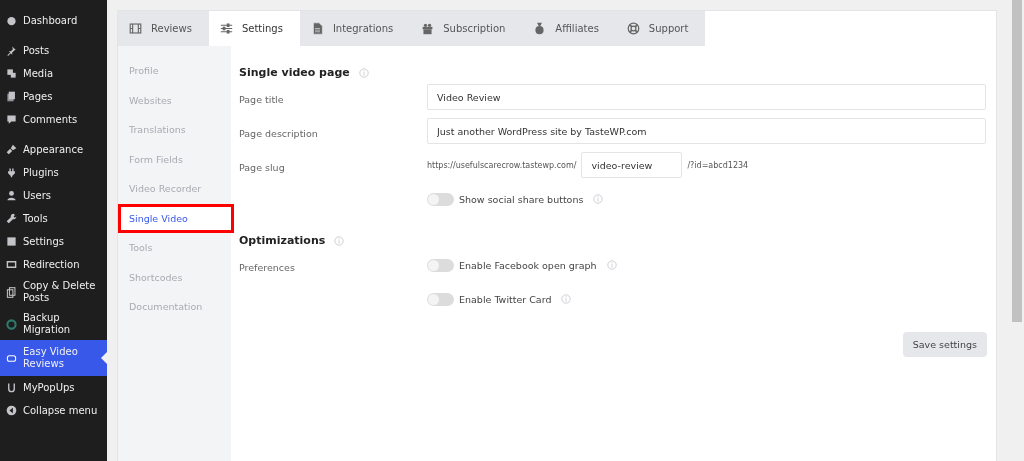 The width and height of the screenshot is (1024, 461). Describe the element at coordinates (294, 72) in the screenshot. I see `section-title: Single video page` at that location.